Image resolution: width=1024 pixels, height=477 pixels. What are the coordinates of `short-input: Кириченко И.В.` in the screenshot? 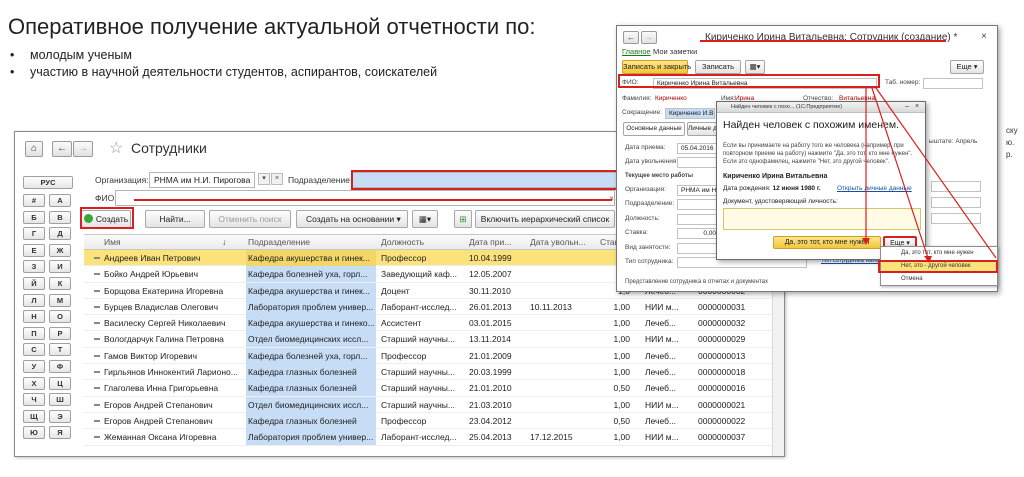 It's located at (690, 113).